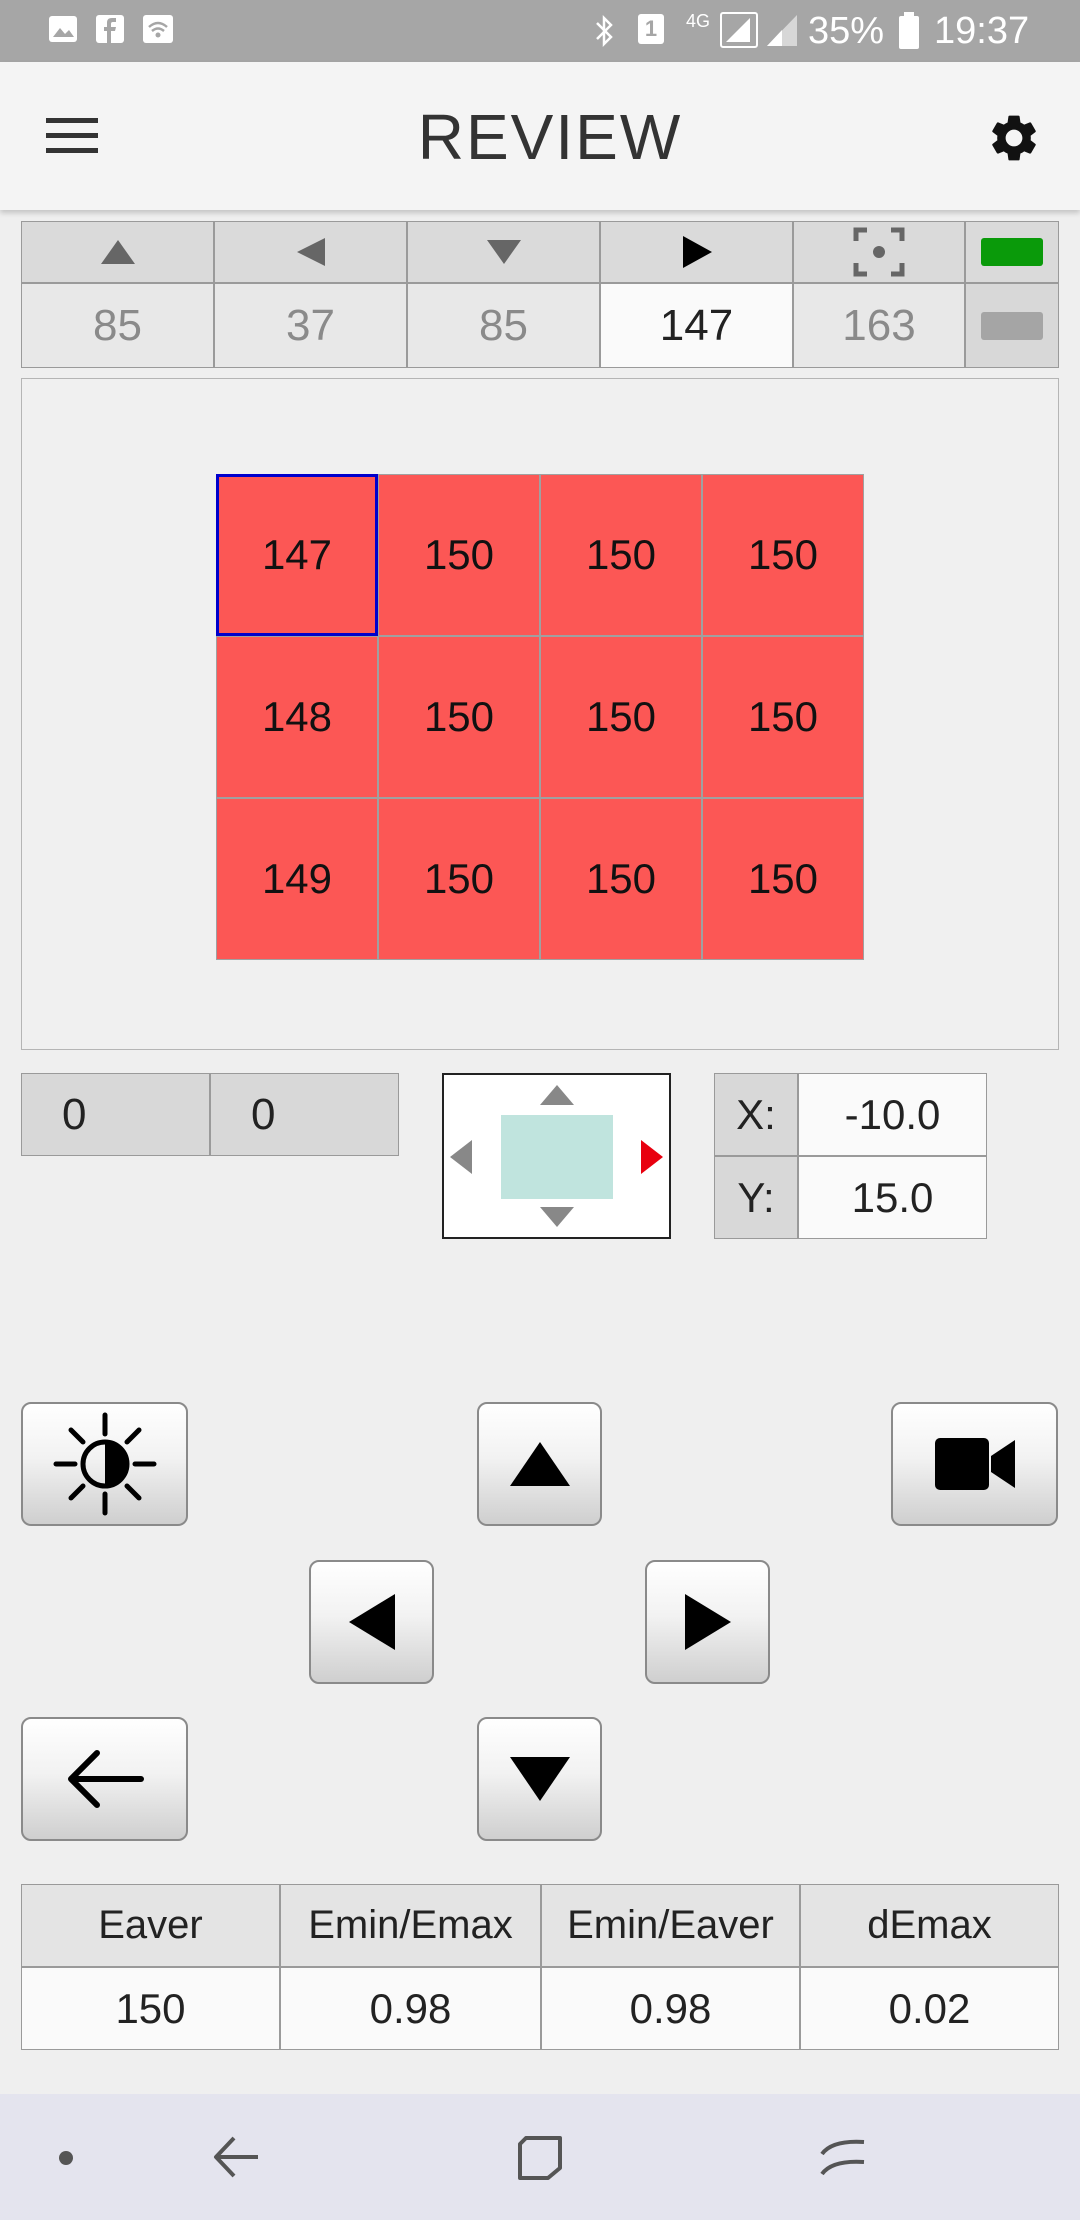 The height and width of the screenshot is (2220, 1080). I want to click on tab-down, so click(503, 252).